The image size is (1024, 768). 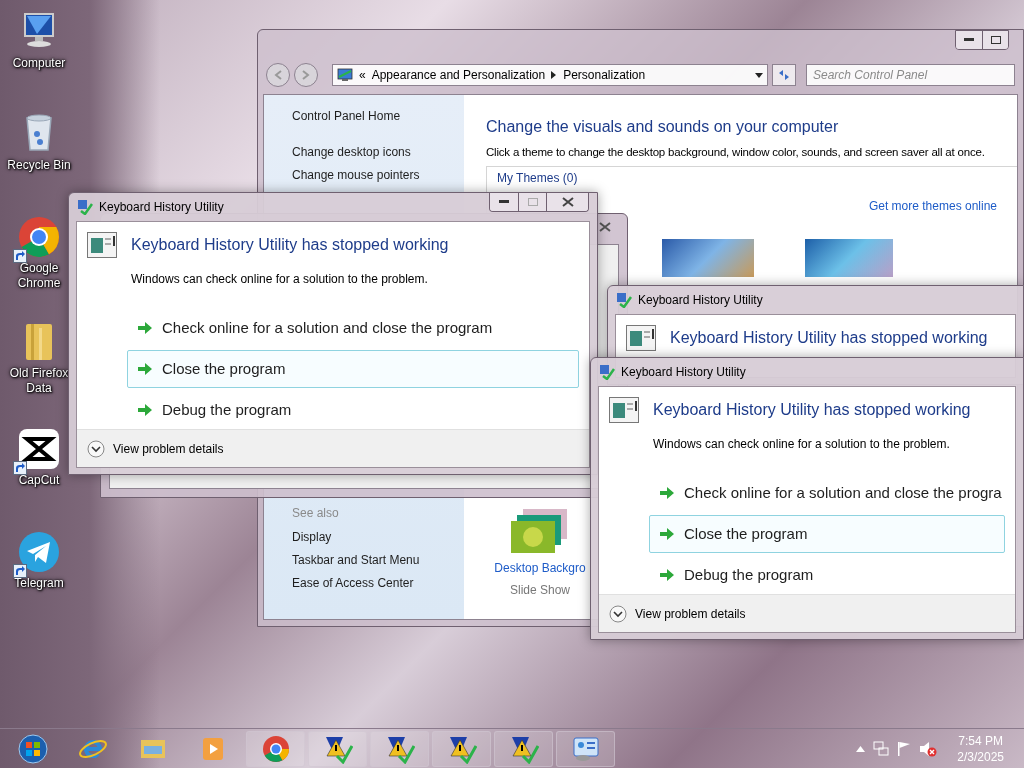 What do you see at coordinates (39, 276) in the screenshot?
I see `desktop-icon-label: Google Chrome` at bounding box center [39, 276].